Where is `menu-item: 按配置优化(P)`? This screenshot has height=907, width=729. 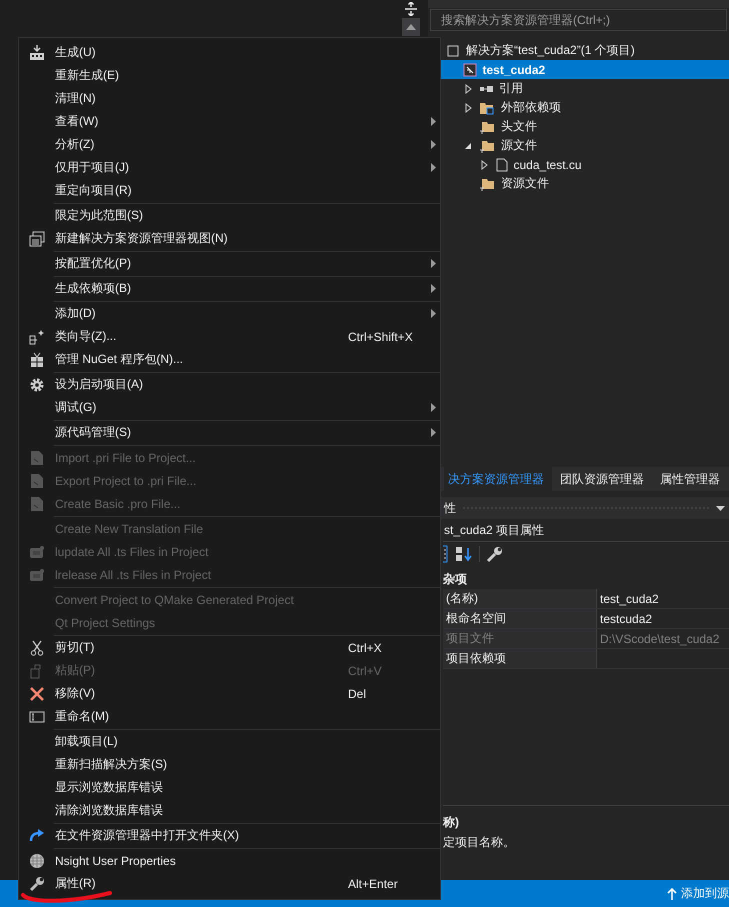
menu-item: 按配置优化(P) is located at coordinates (229, 263).